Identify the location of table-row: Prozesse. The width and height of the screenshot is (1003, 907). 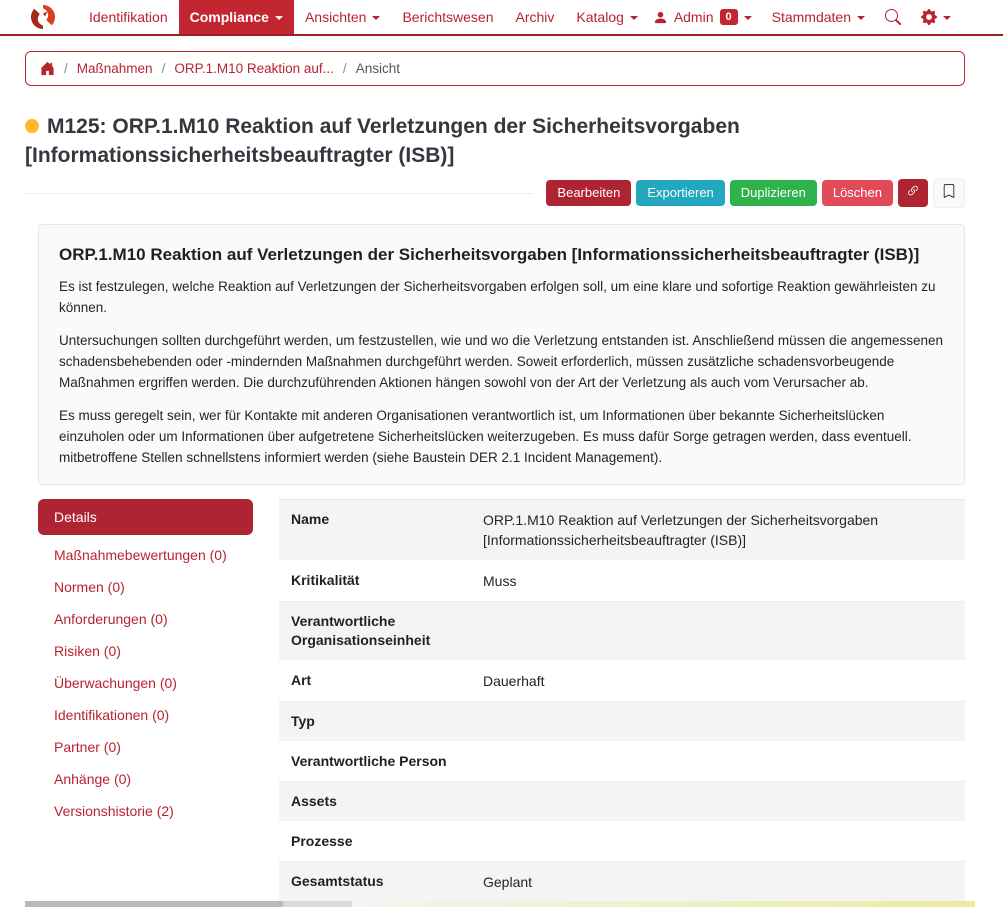
(622, 842).